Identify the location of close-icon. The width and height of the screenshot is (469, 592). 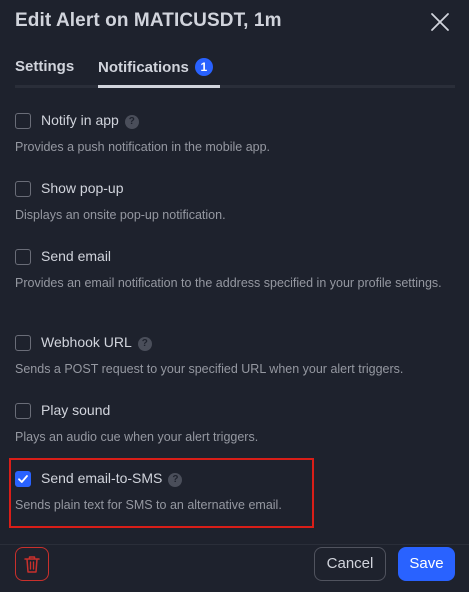
(440, 22).